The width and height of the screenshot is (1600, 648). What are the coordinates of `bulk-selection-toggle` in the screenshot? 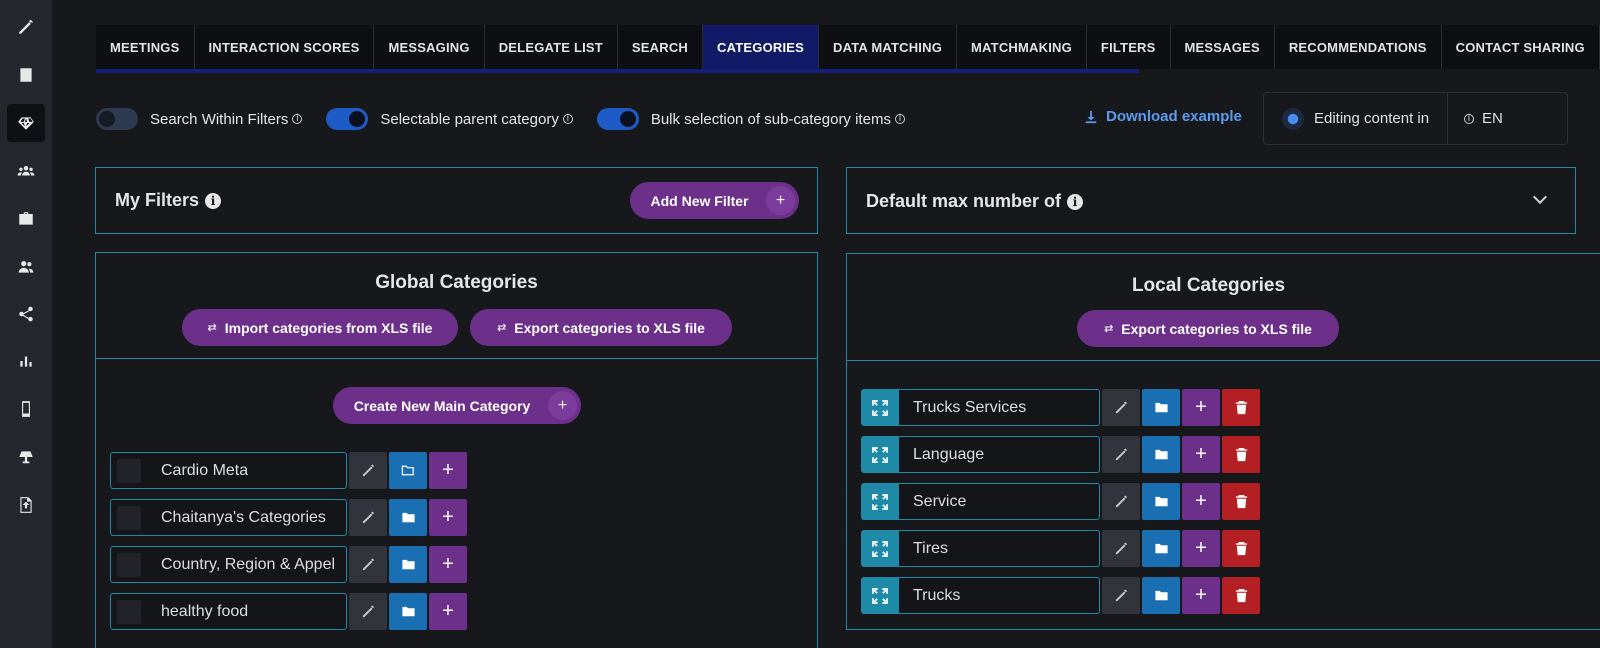 It's located at (617, 119).